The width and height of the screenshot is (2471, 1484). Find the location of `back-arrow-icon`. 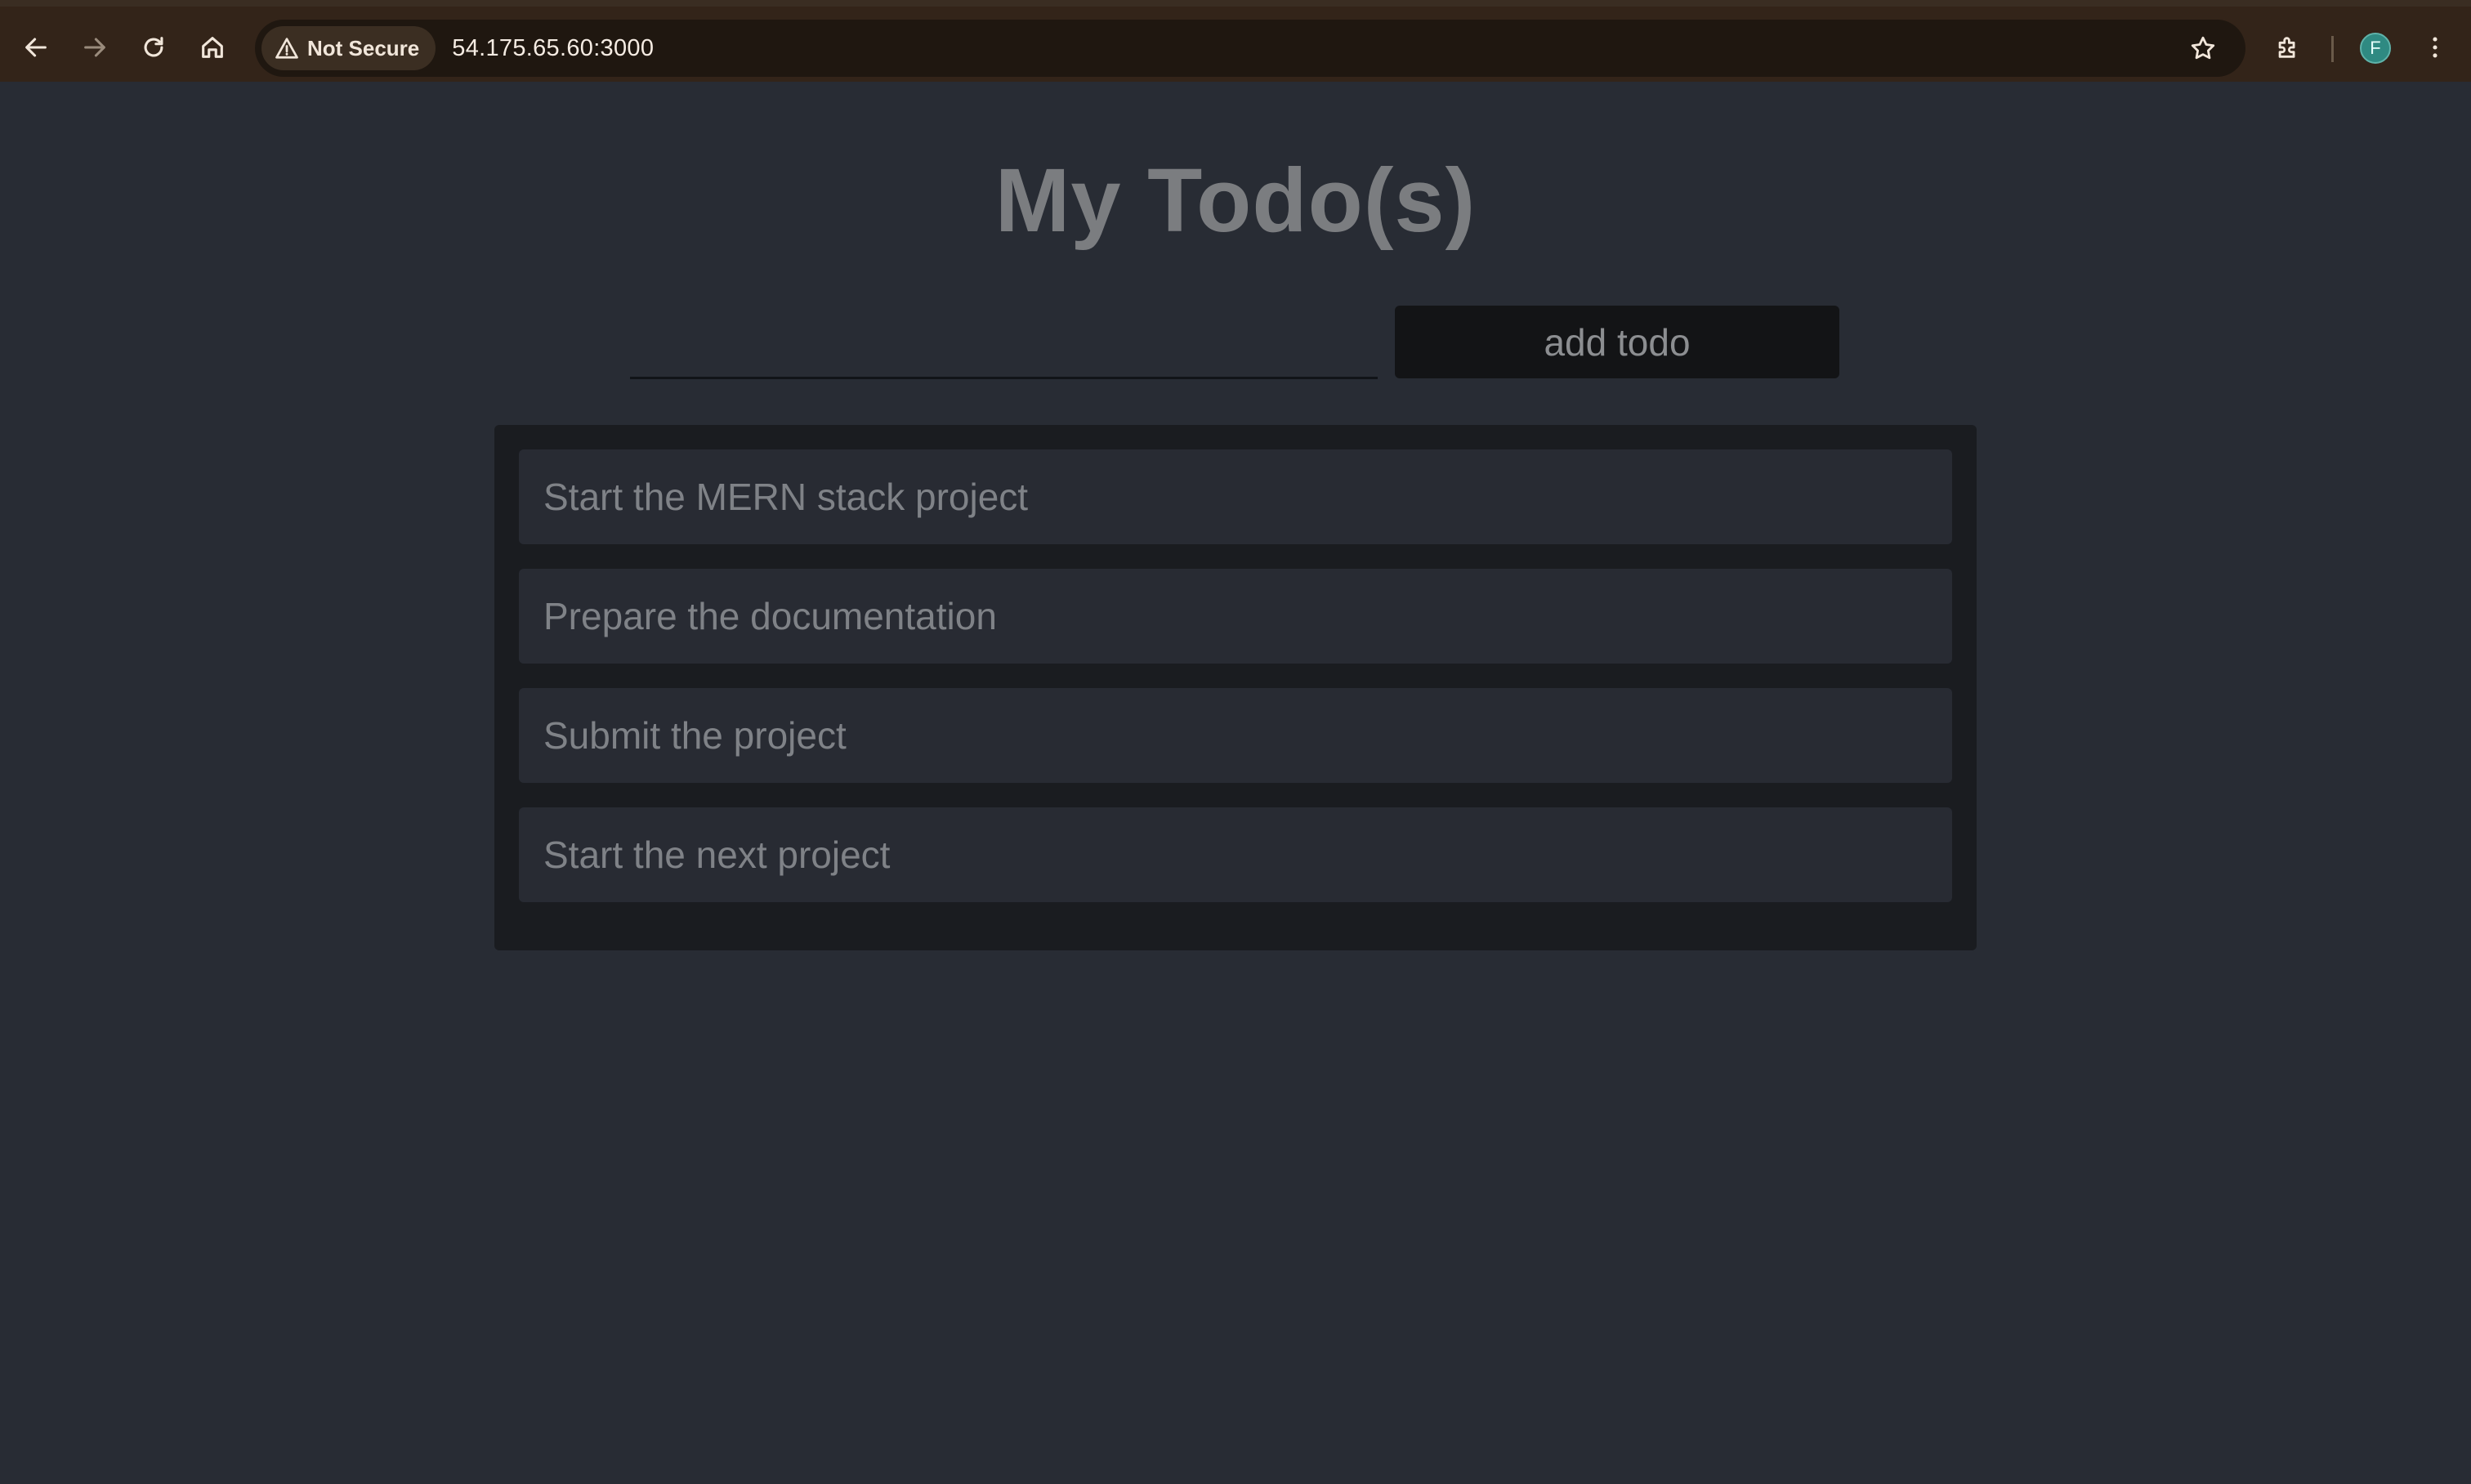

back-arrow-icon is located at coordinates (36, 47).